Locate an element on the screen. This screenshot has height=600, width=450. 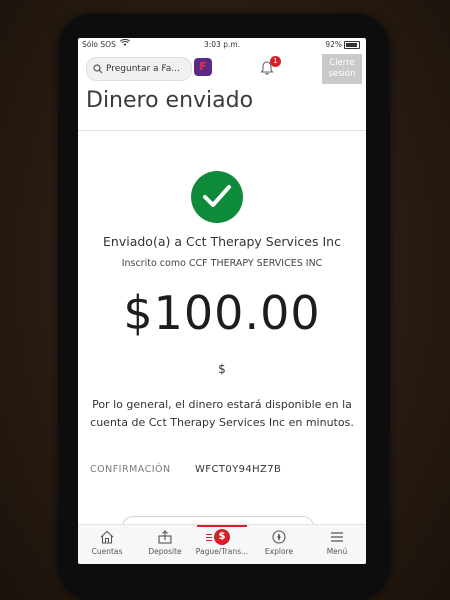
nav-label-explore: Explore is located at coordinates (279, 551).